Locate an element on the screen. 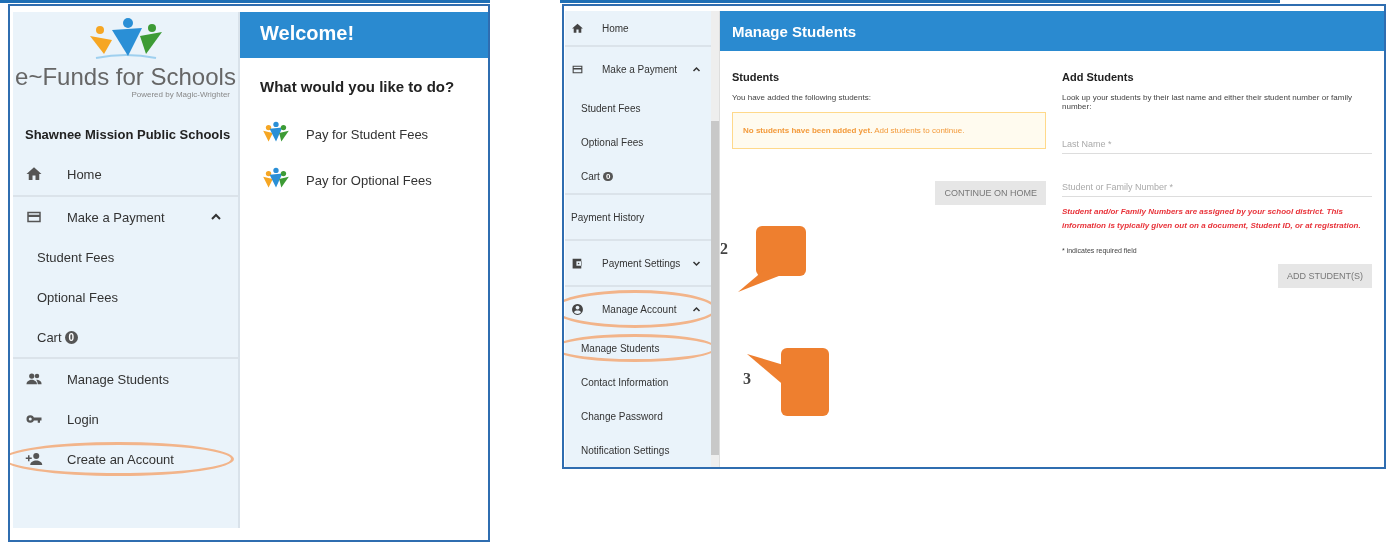 The width and height of the screenshot is (1388, 542). section-intro: You have added the following students: is located at coordinates (802, 97).